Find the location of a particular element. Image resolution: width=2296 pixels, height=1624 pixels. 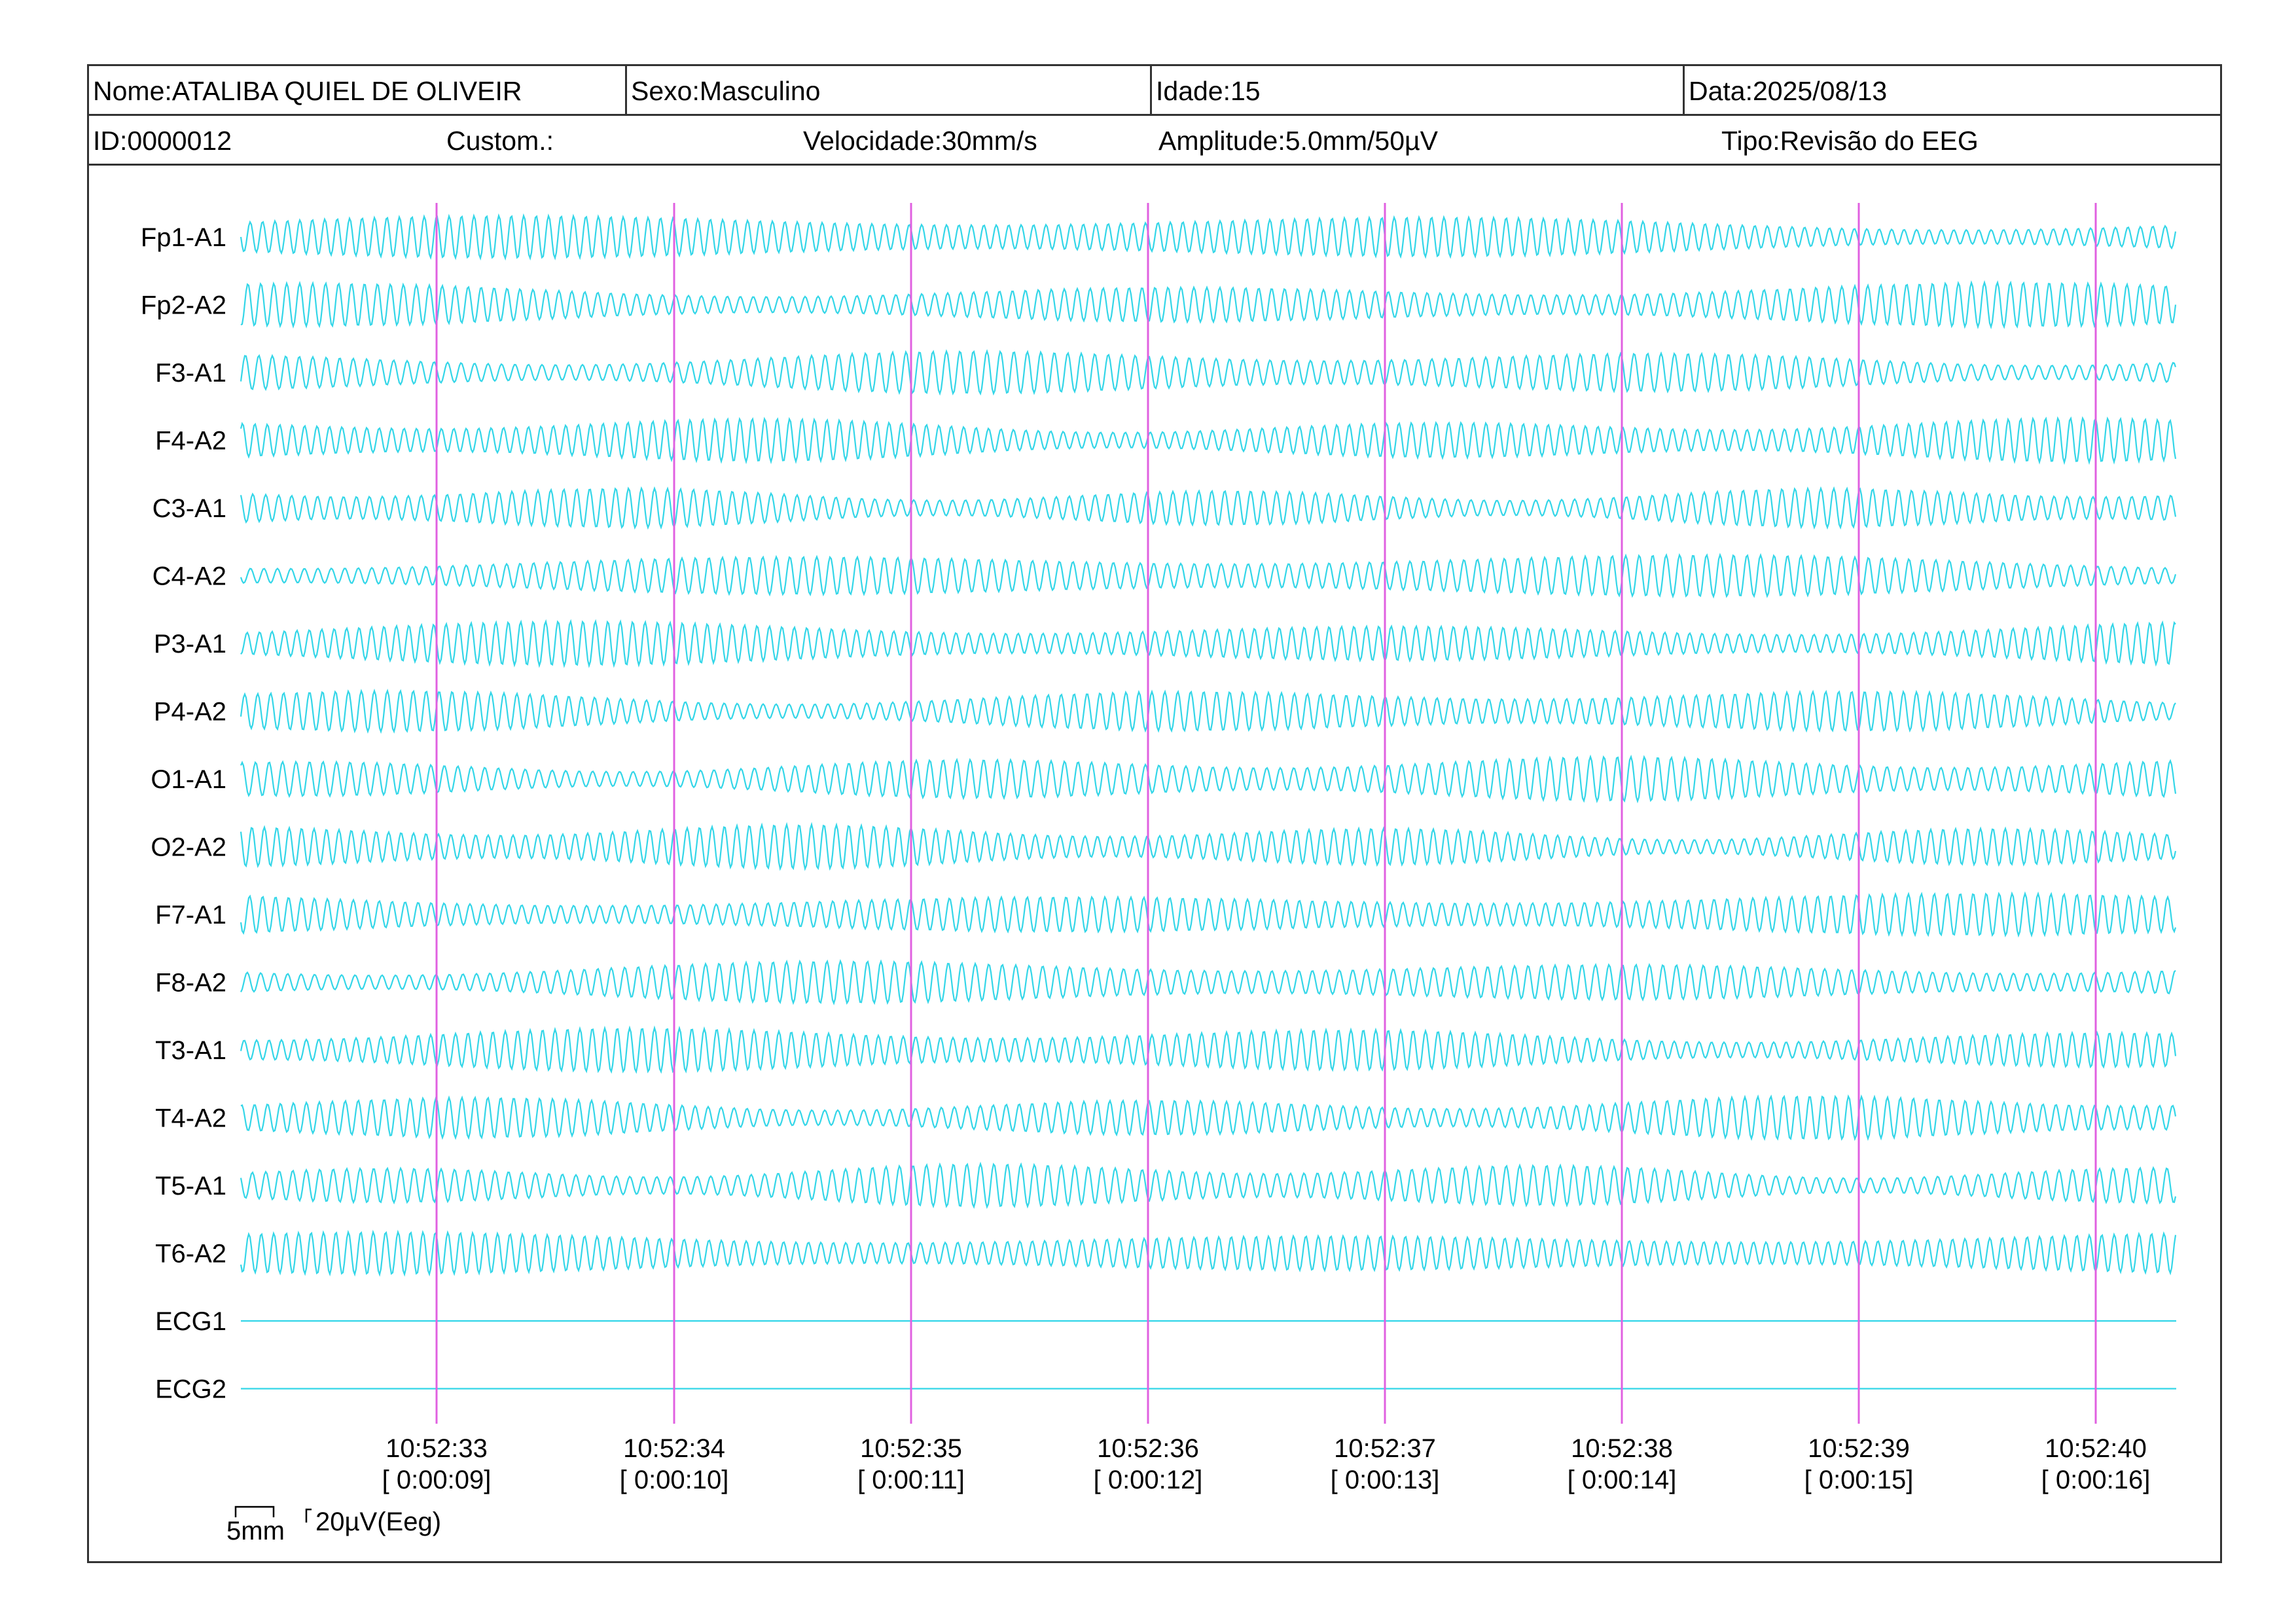

time-label-clock: 10:52:39 is located at coordinates (1859, 1448).